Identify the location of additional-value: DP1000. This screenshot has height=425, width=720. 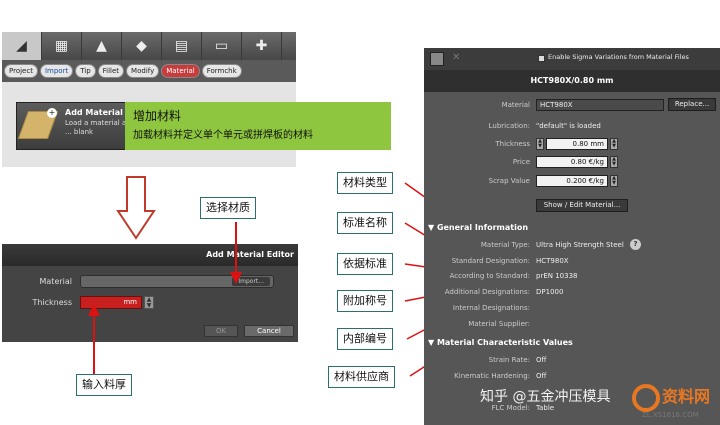
(550, 292).